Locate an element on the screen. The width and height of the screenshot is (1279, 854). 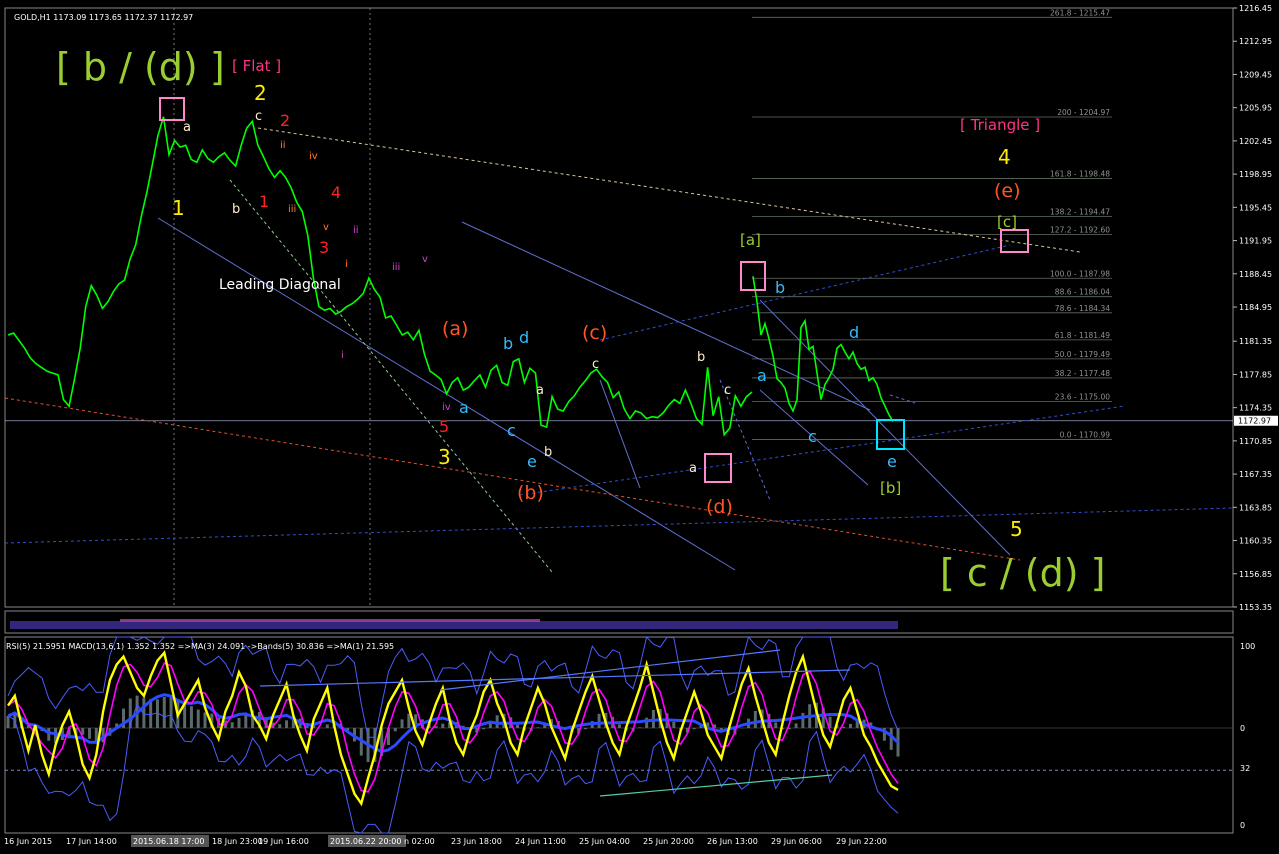
bracket-wave-0: [a] is located at coordinates (750, 240).